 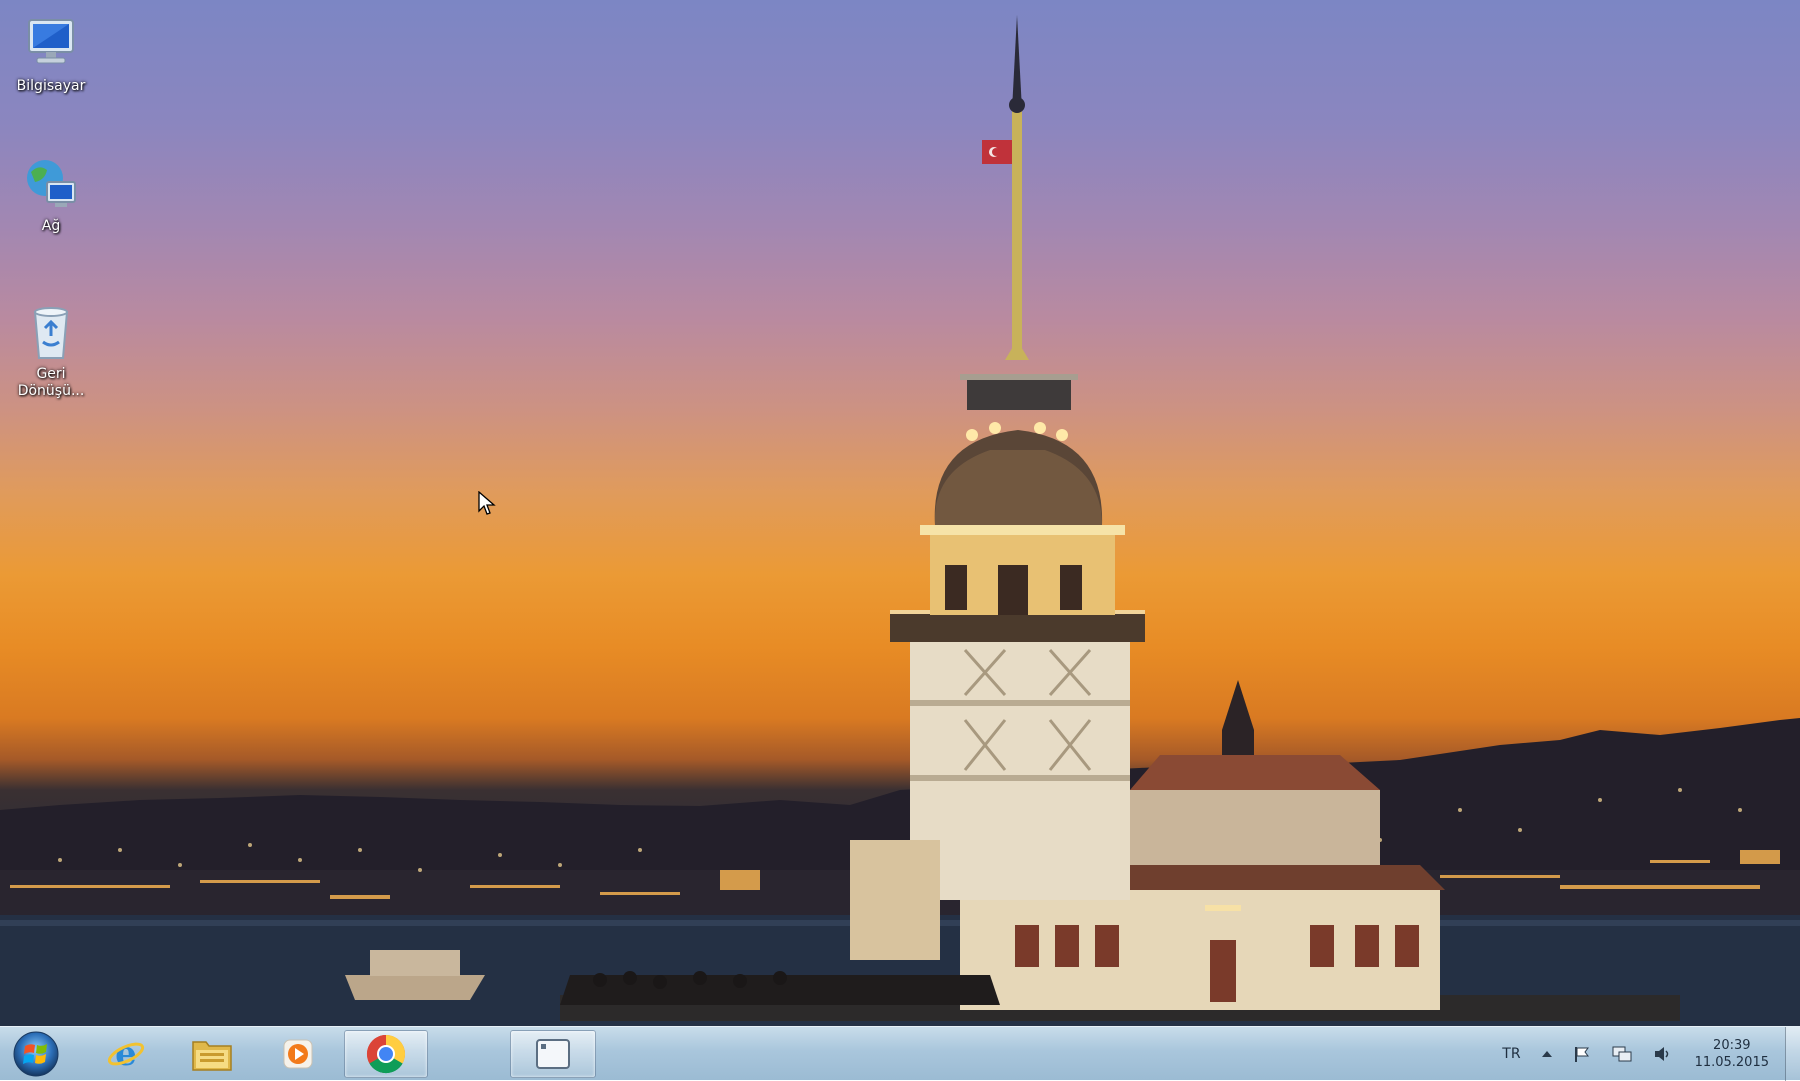 I want to click on network-status-icon, so click(x=1622, y=1054).